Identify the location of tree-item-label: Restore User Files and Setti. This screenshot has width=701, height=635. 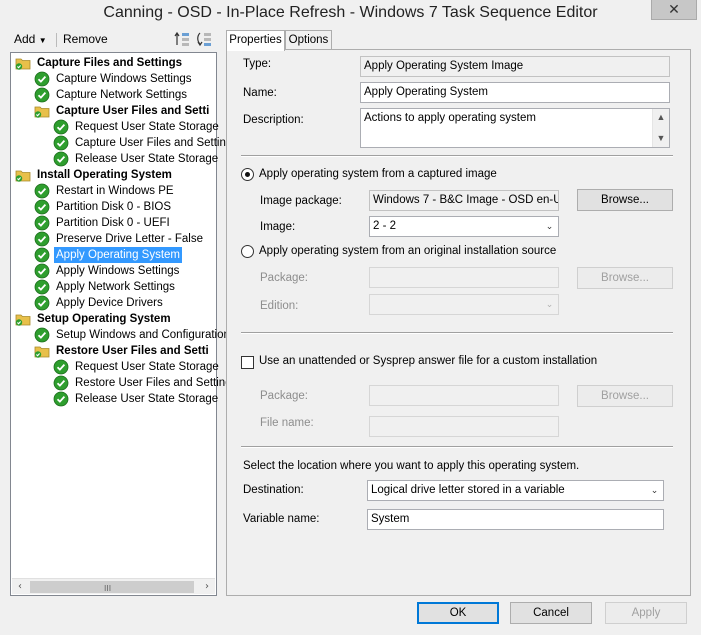
(132, 351).